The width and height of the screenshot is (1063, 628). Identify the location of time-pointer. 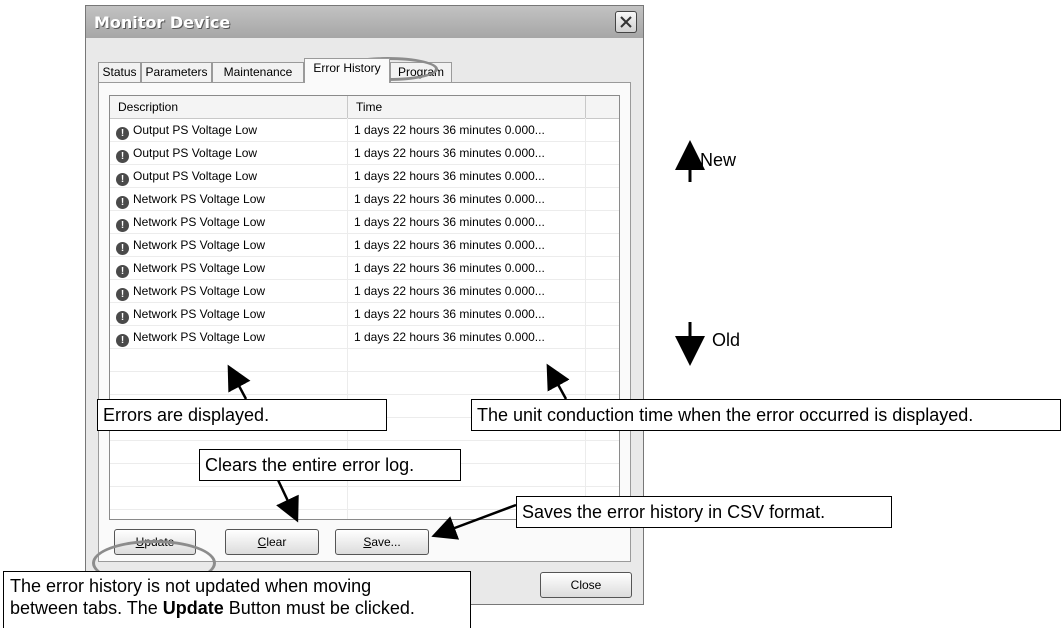
(558, 381).